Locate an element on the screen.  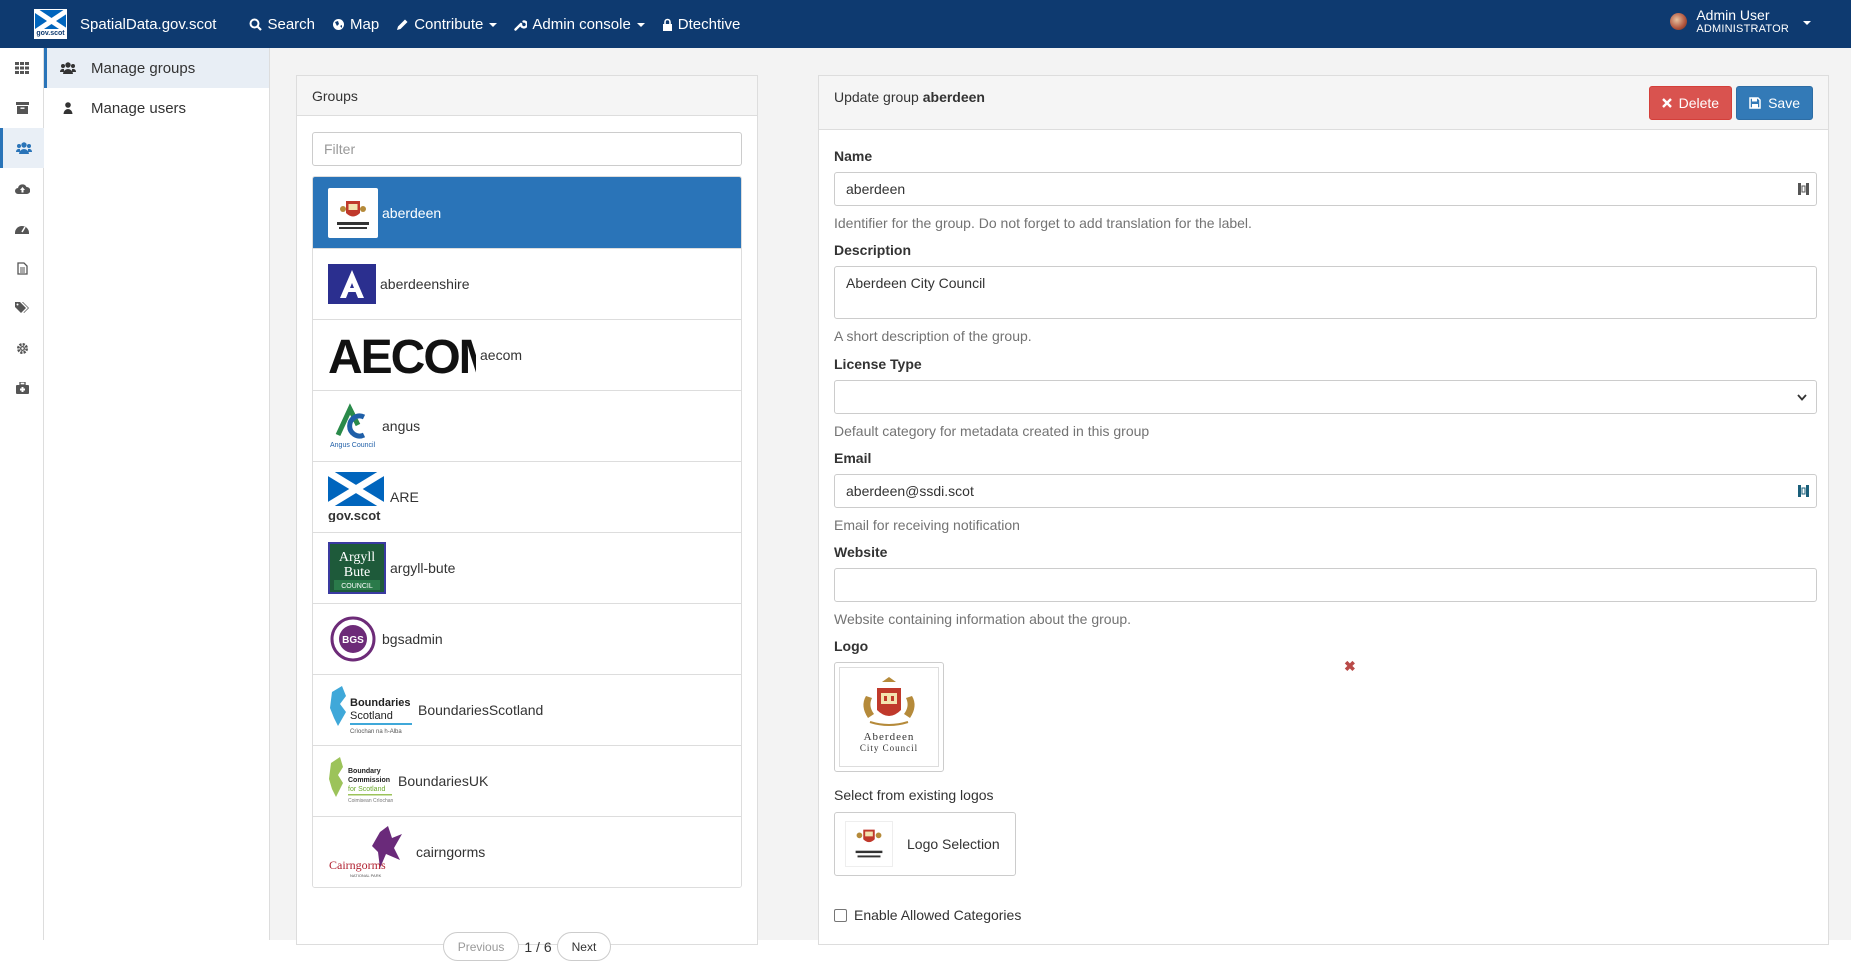
users-subnav: Manage groups Manage users is located at coordinates (157, 494).